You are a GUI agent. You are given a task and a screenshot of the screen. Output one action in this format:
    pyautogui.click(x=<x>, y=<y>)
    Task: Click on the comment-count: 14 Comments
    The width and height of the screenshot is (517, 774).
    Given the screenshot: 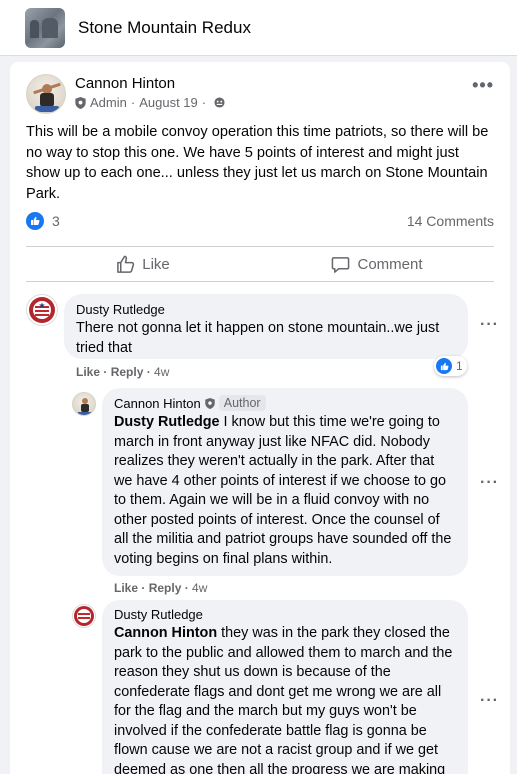 What is the action you would take?
    pyautogui.click(x=450, y=221)
    